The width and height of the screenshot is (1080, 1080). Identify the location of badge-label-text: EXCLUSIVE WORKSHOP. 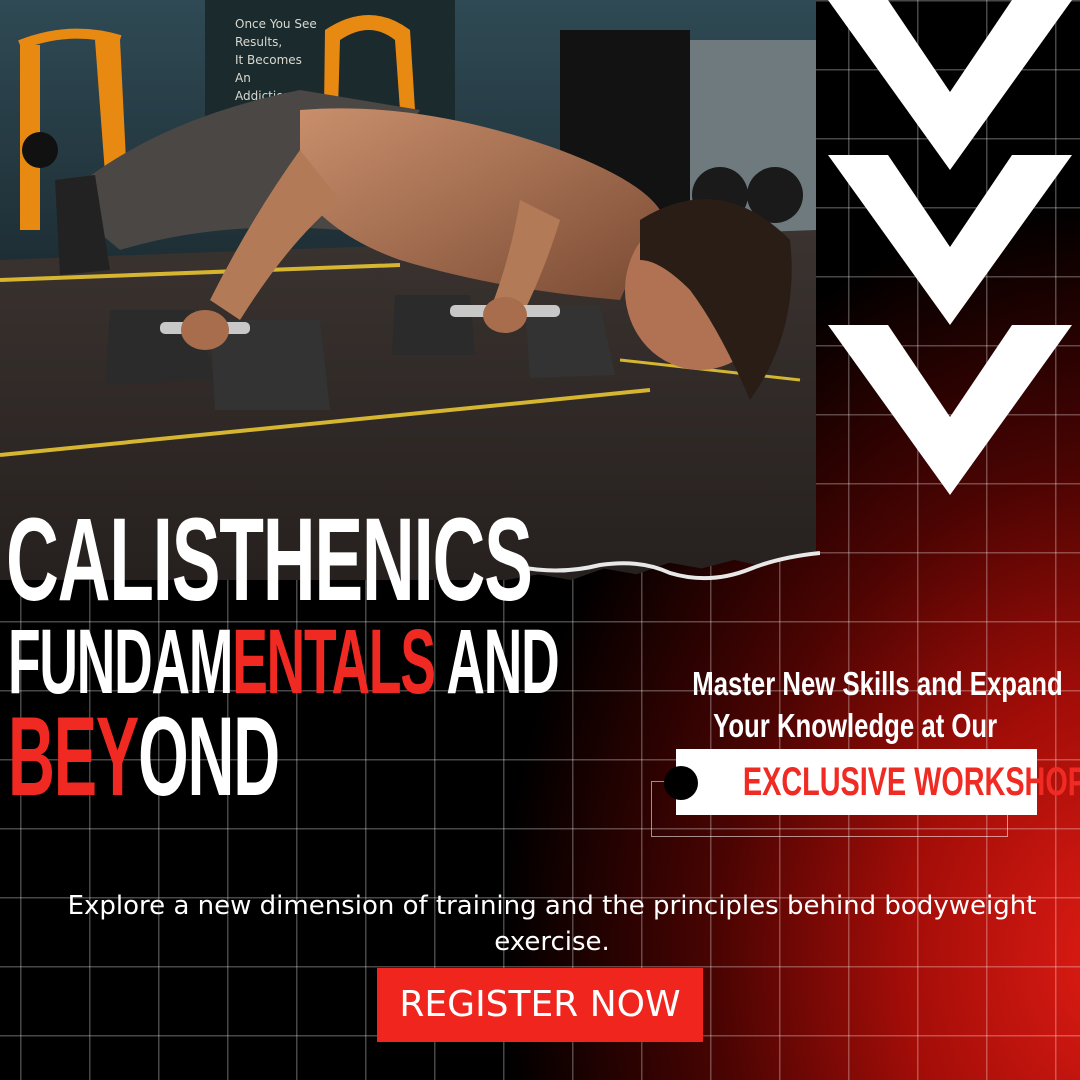
(911, 782).